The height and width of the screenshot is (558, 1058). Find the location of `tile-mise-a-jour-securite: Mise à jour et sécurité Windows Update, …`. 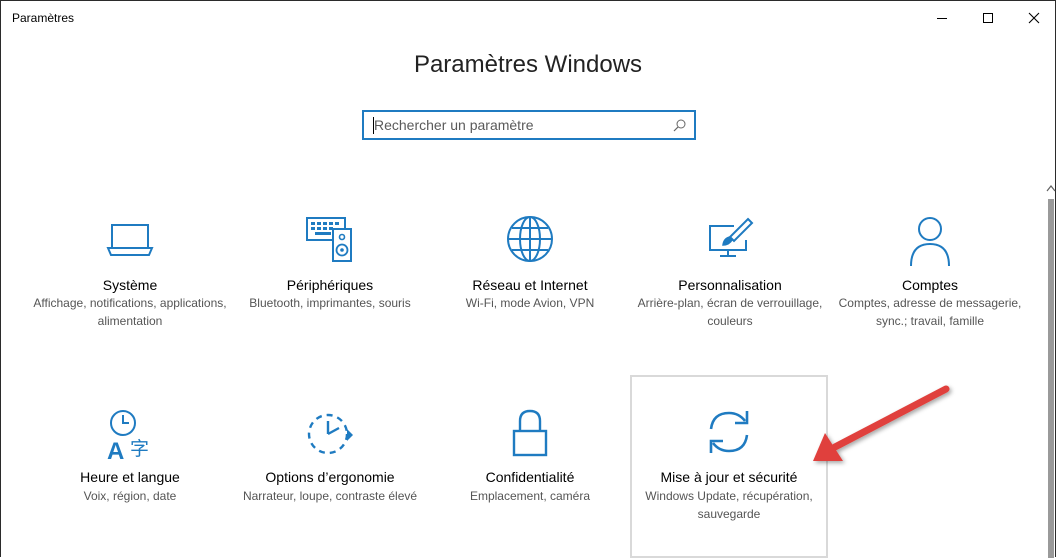

tile-mise-a-jour-securite: Mise à jour et sécurité Windows Update, … is located at coordinates (729, 466).